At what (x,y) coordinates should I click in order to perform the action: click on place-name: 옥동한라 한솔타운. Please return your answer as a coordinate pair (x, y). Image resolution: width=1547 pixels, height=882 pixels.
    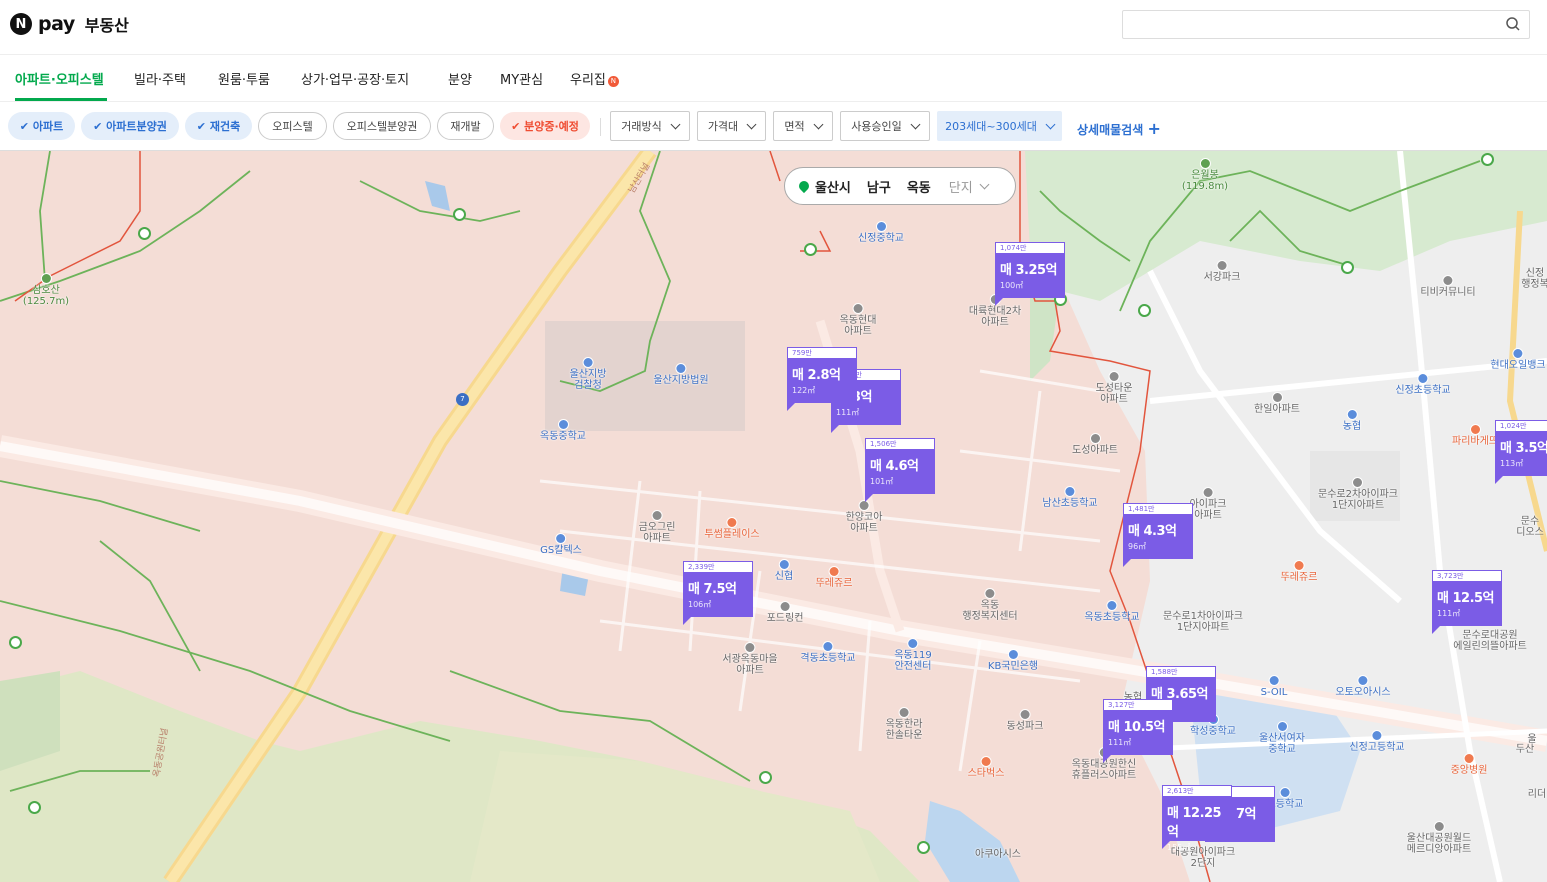
    Looking at the image, I should click on (904, 730).